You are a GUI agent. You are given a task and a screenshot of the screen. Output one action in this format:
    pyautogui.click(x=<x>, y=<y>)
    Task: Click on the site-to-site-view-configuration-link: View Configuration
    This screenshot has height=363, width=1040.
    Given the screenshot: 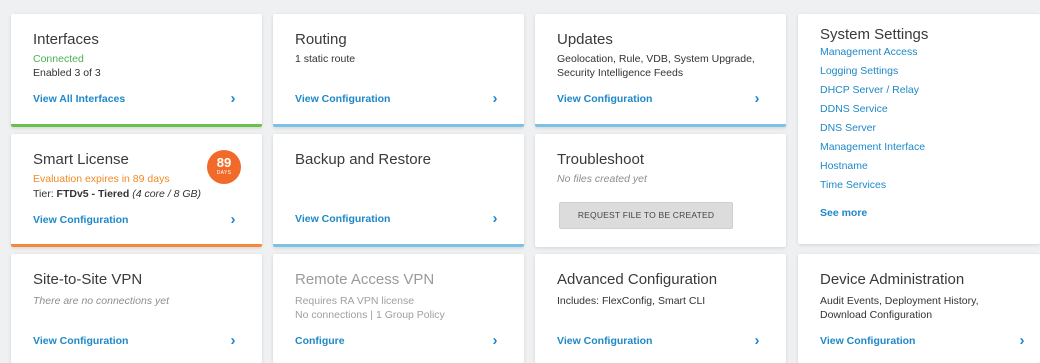 What is the action you would take?
    pyautogui.click(x=80, y=341)
    